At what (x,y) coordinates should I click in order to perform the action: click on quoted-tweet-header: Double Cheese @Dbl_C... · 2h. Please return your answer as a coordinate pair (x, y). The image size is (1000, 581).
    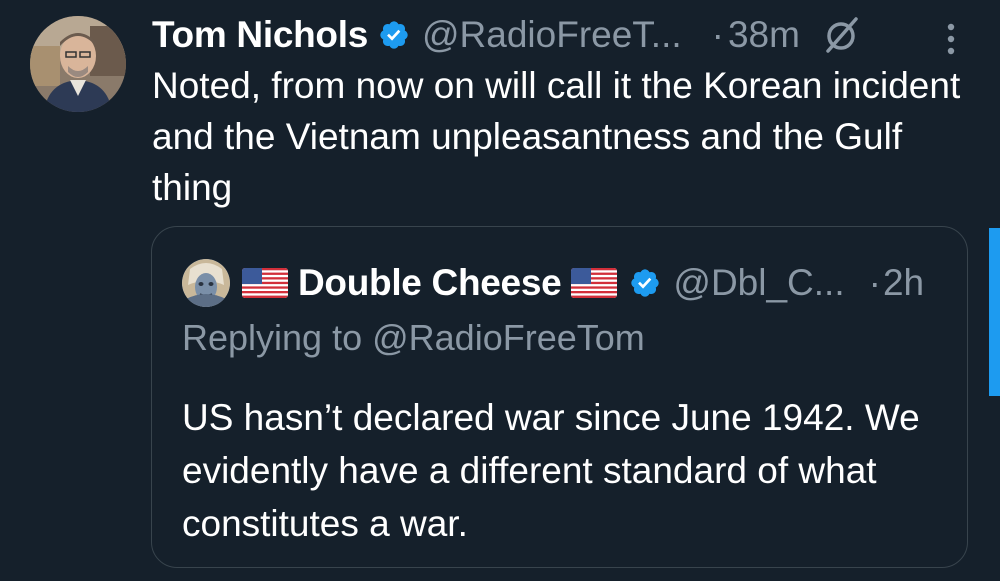
    Looking at the image, I should click on (553, 283).